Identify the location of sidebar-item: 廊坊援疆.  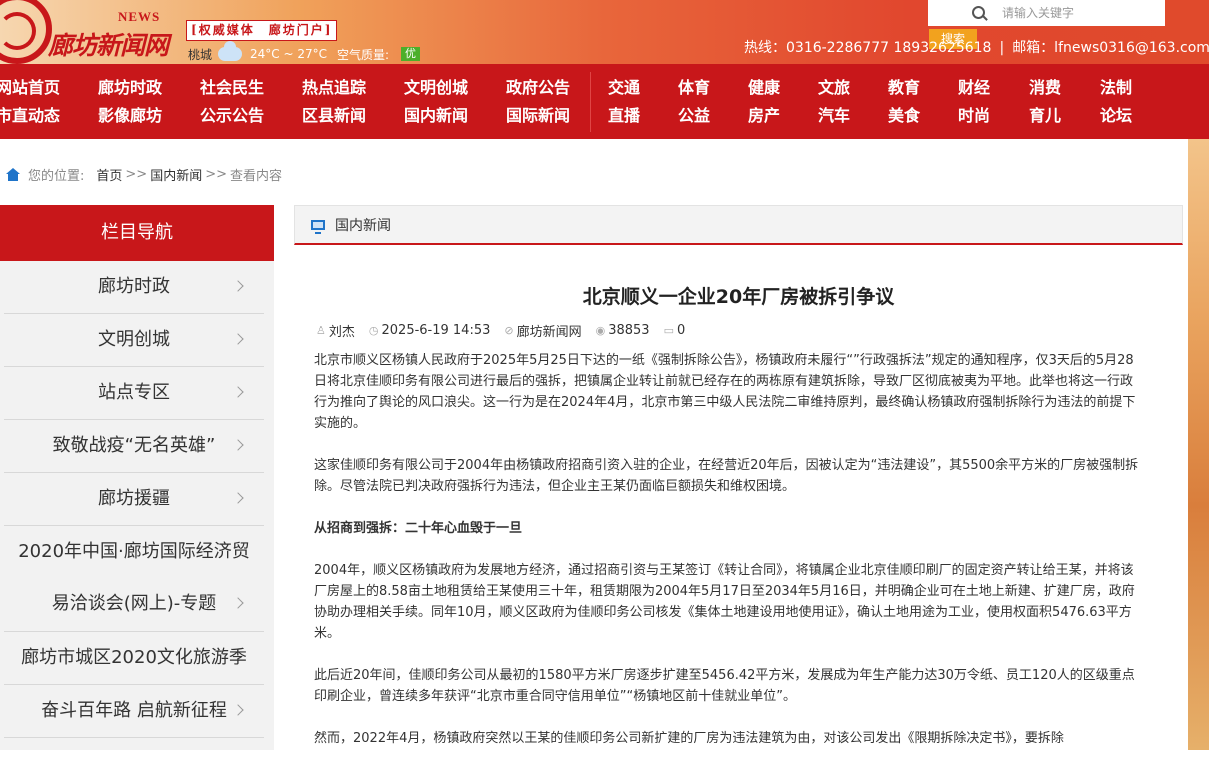
(134, 499).